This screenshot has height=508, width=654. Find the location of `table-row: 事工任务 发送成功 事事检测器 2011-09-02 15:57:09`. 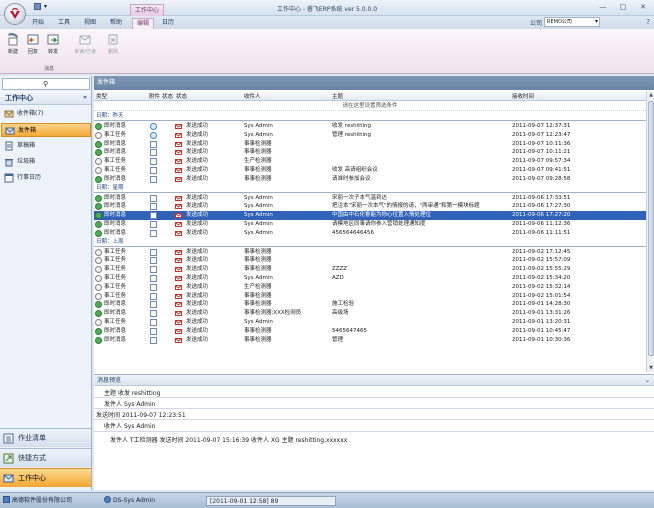

table-row: 事工任务 发送成功 事事检测器 2011-09-02 15:57:09 is located at coordinates (370, 260).